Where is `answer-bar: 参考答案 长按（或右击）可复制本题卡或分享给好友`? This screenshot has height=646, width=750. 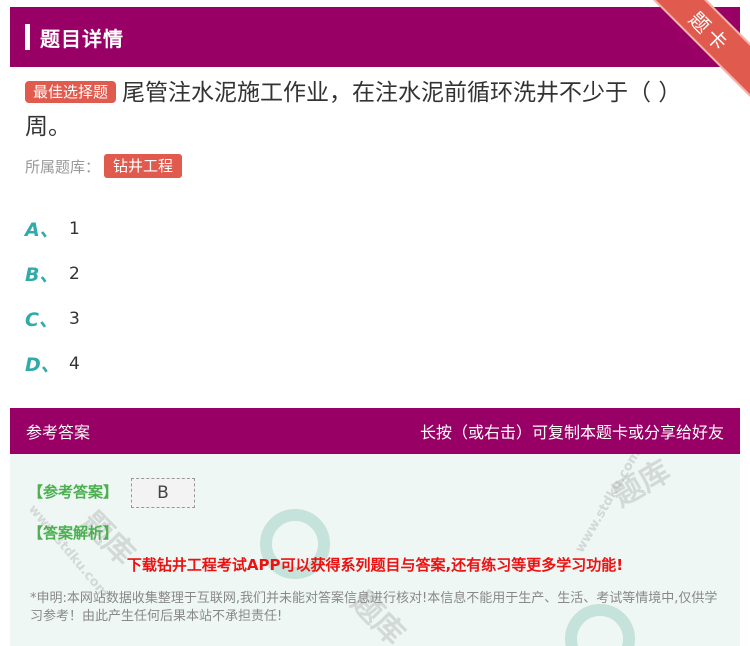
answer-bar: 参考答案 长按（或右击）可复制本题卡或分享给好友 is located at coordinates (375, 431).